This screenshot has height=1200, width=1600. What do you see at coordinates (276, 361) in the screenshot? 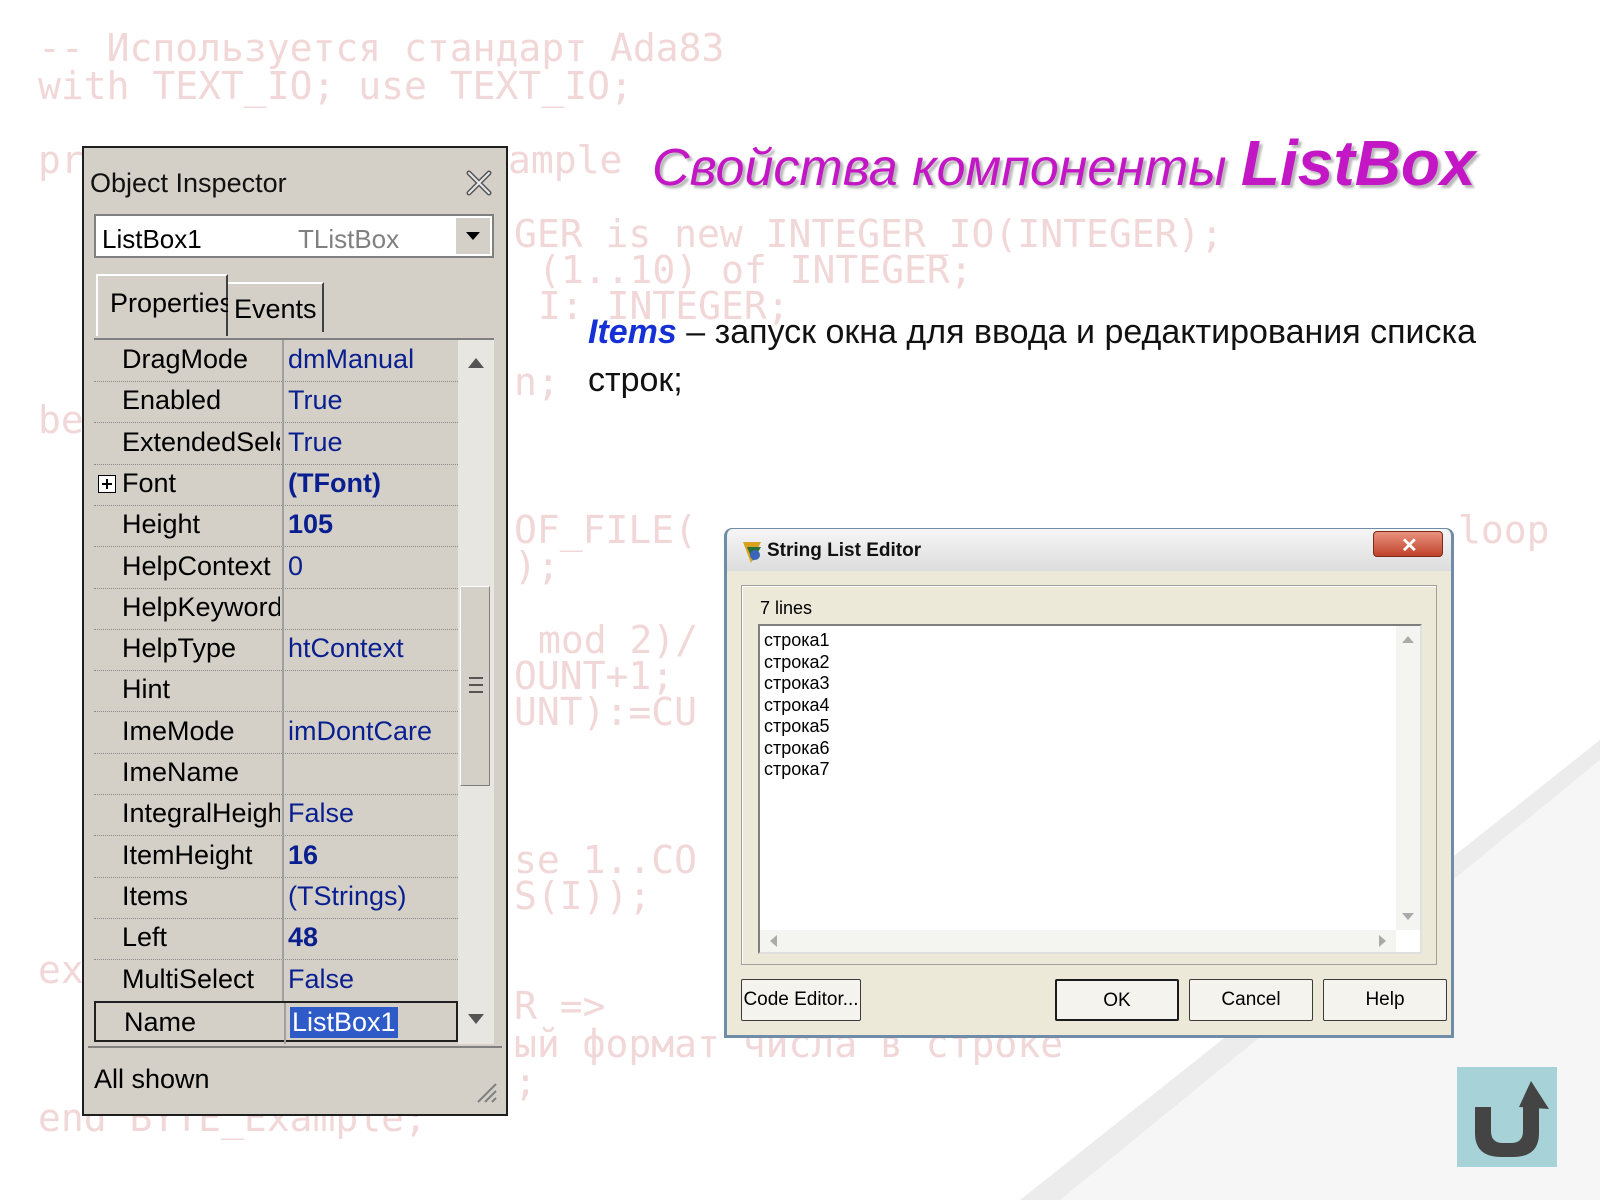
I see `property-row: DragMode dmManual` at bounding box center [276, 361].